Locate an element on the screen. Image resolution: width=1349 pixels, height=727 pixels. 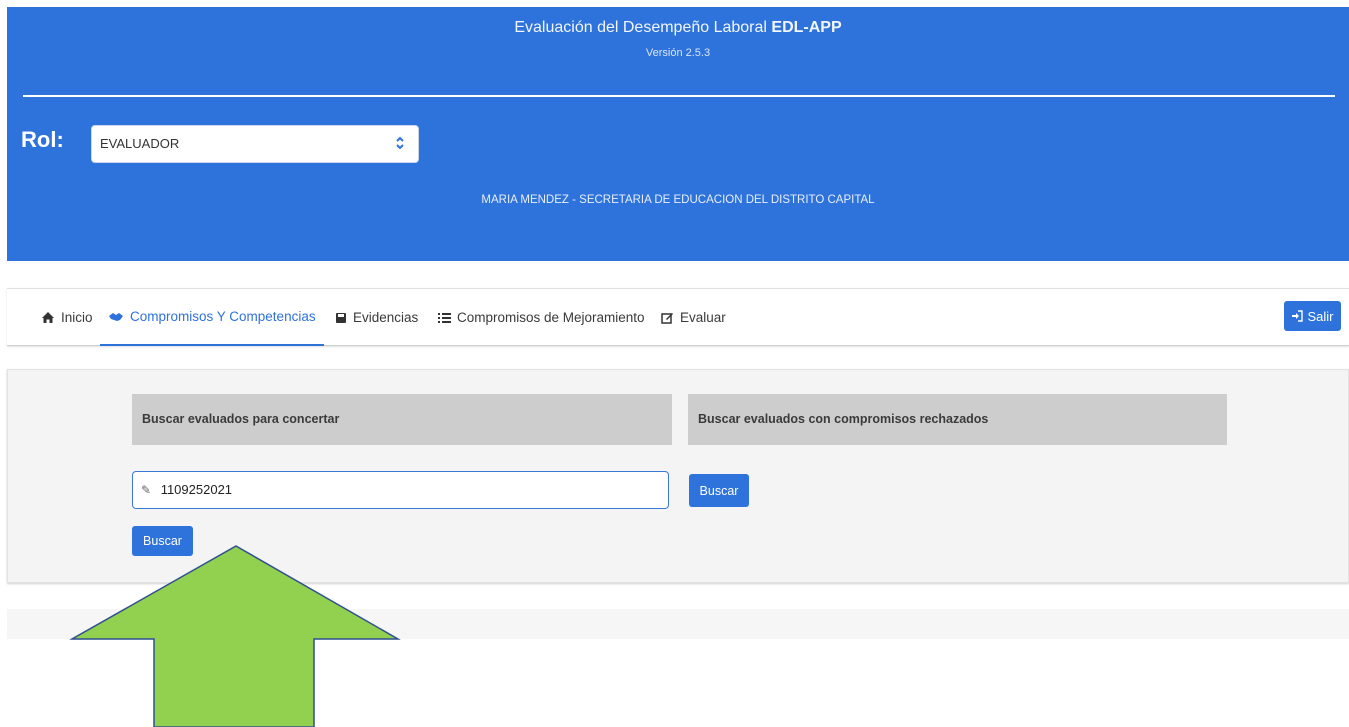
app-title-text: Evaluación del Desempeño Laboral is located at coordinates (643, 27).